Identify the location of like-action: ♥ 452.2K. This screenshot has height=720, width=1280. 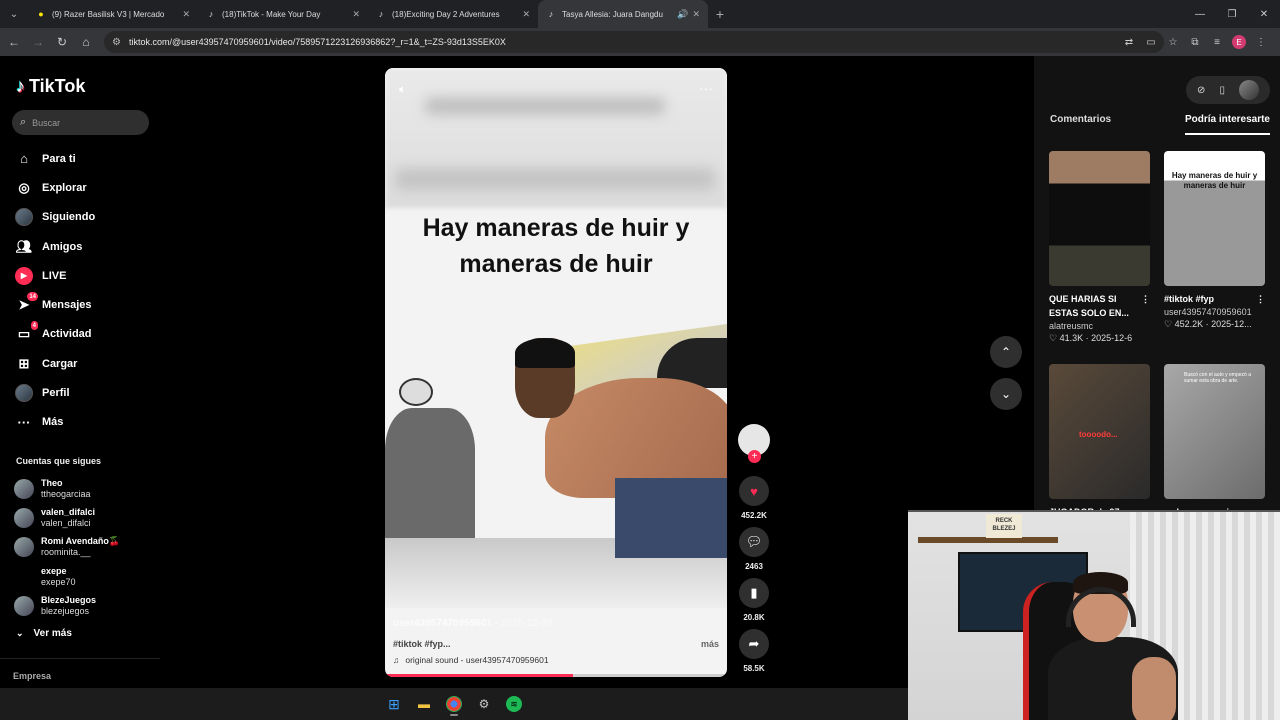
(754, 498).